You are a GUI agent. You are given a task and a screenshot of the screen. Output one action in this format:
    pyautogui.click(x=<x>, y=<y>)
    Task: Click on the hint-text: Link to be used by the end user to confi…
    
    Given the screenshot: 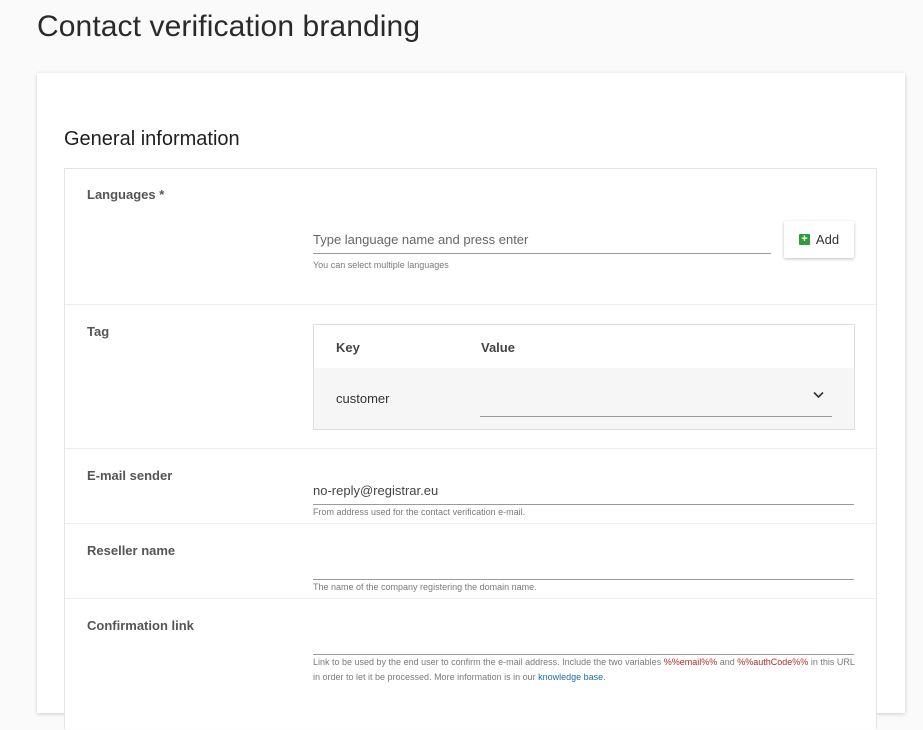 What is the action you would take?
    pyautogui.click(x=488, y=662)
    